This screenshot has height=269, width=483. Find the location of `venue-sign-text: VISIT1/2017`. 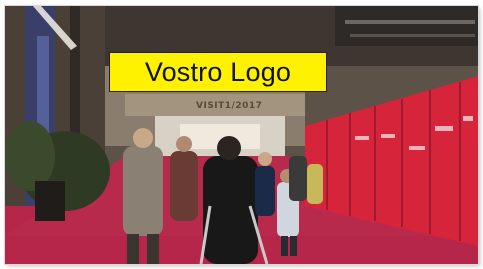

venue-sign-text: VISIT1/2017 is located at coordinates (229, 106).